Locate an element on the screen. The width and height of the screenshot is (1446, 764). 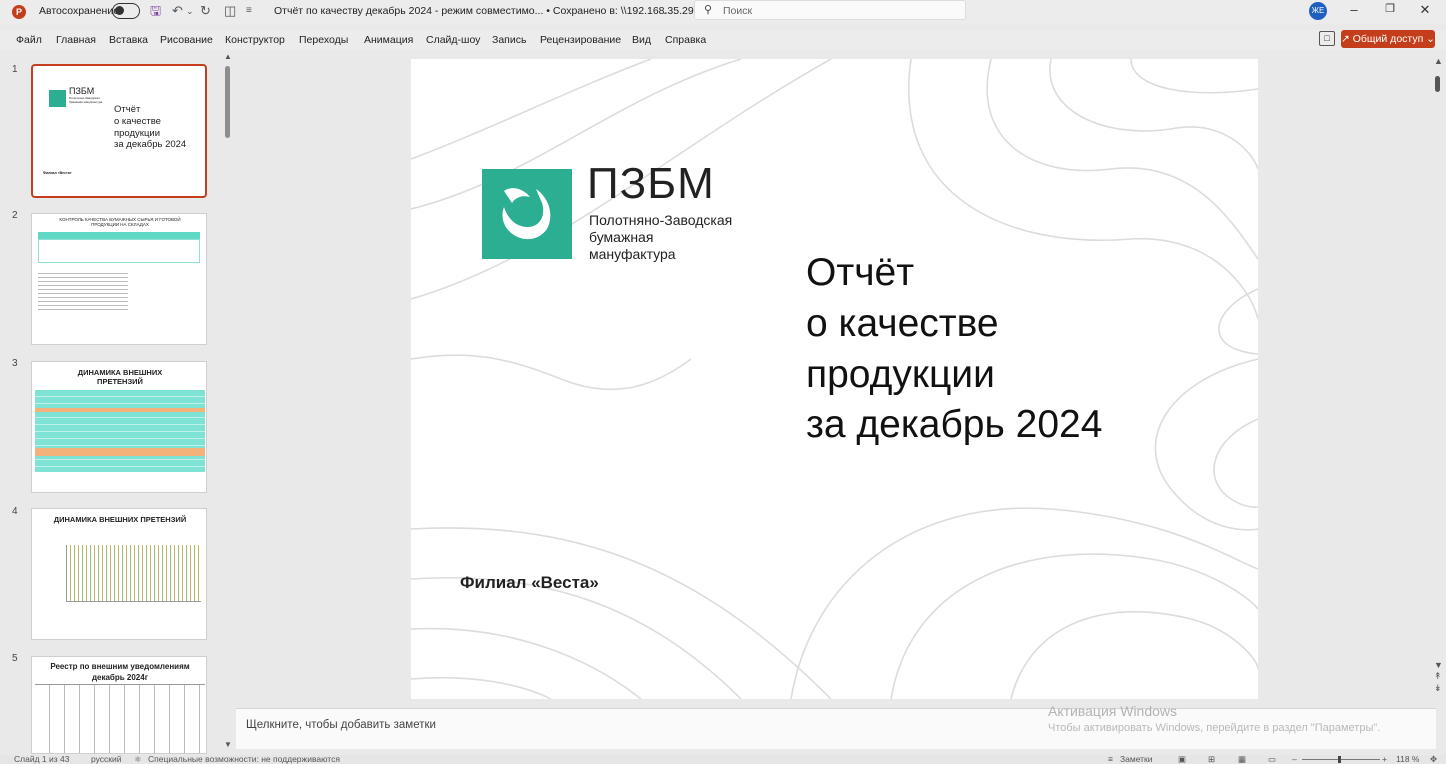
thumbnail-slide-4: ДИНАМИКА ВНЕШНИХ ПРЕТЕНЗИЙ is located at coordinates (119, 574).